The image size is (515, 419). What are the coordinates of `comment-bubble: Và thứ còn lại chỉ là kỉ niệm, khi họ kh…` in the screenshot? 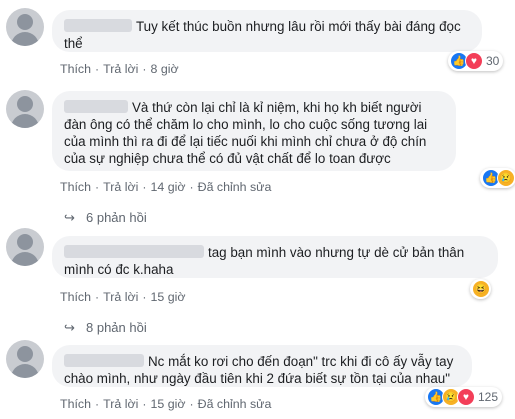 It's located at (254, 131).